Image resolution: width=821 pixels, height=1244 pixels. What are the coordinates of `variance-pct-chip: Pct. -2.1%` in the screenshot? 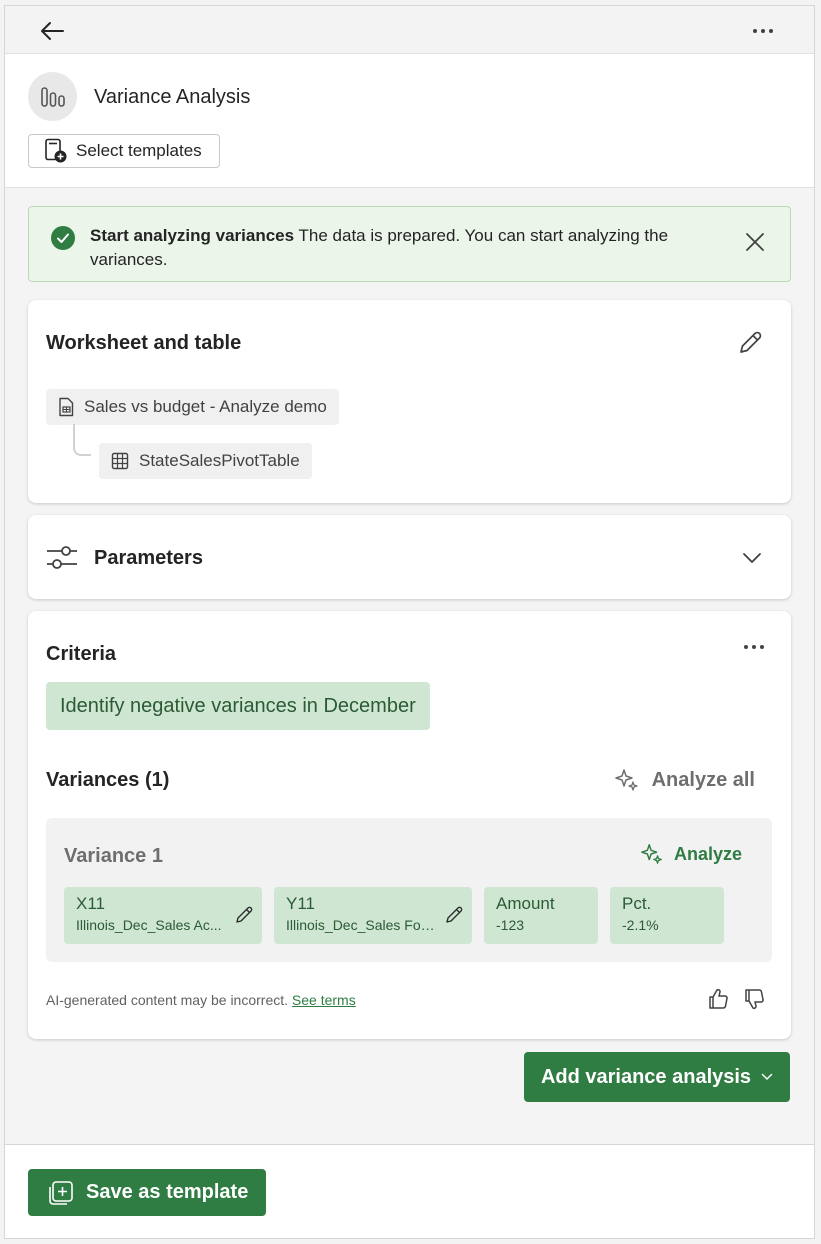 It's located at (667, 915).